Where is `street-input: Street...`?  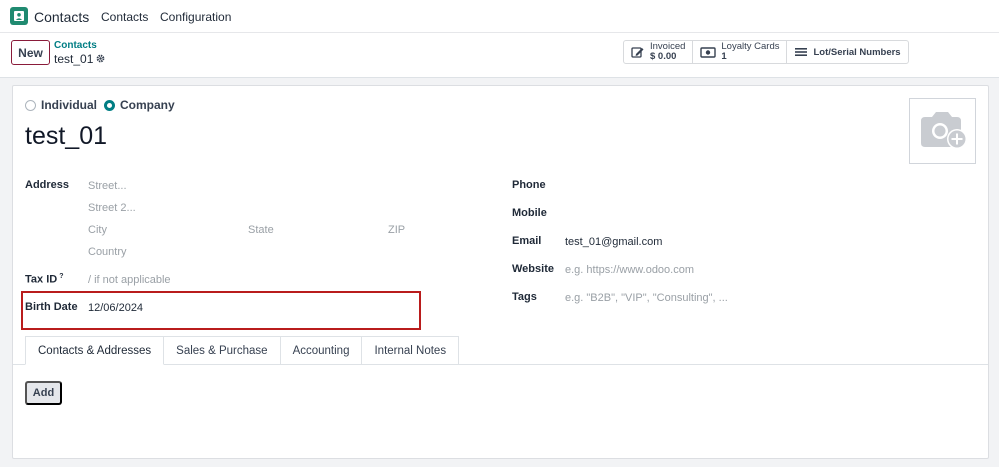
street-input: Street... is located at coordinates (107, 186).